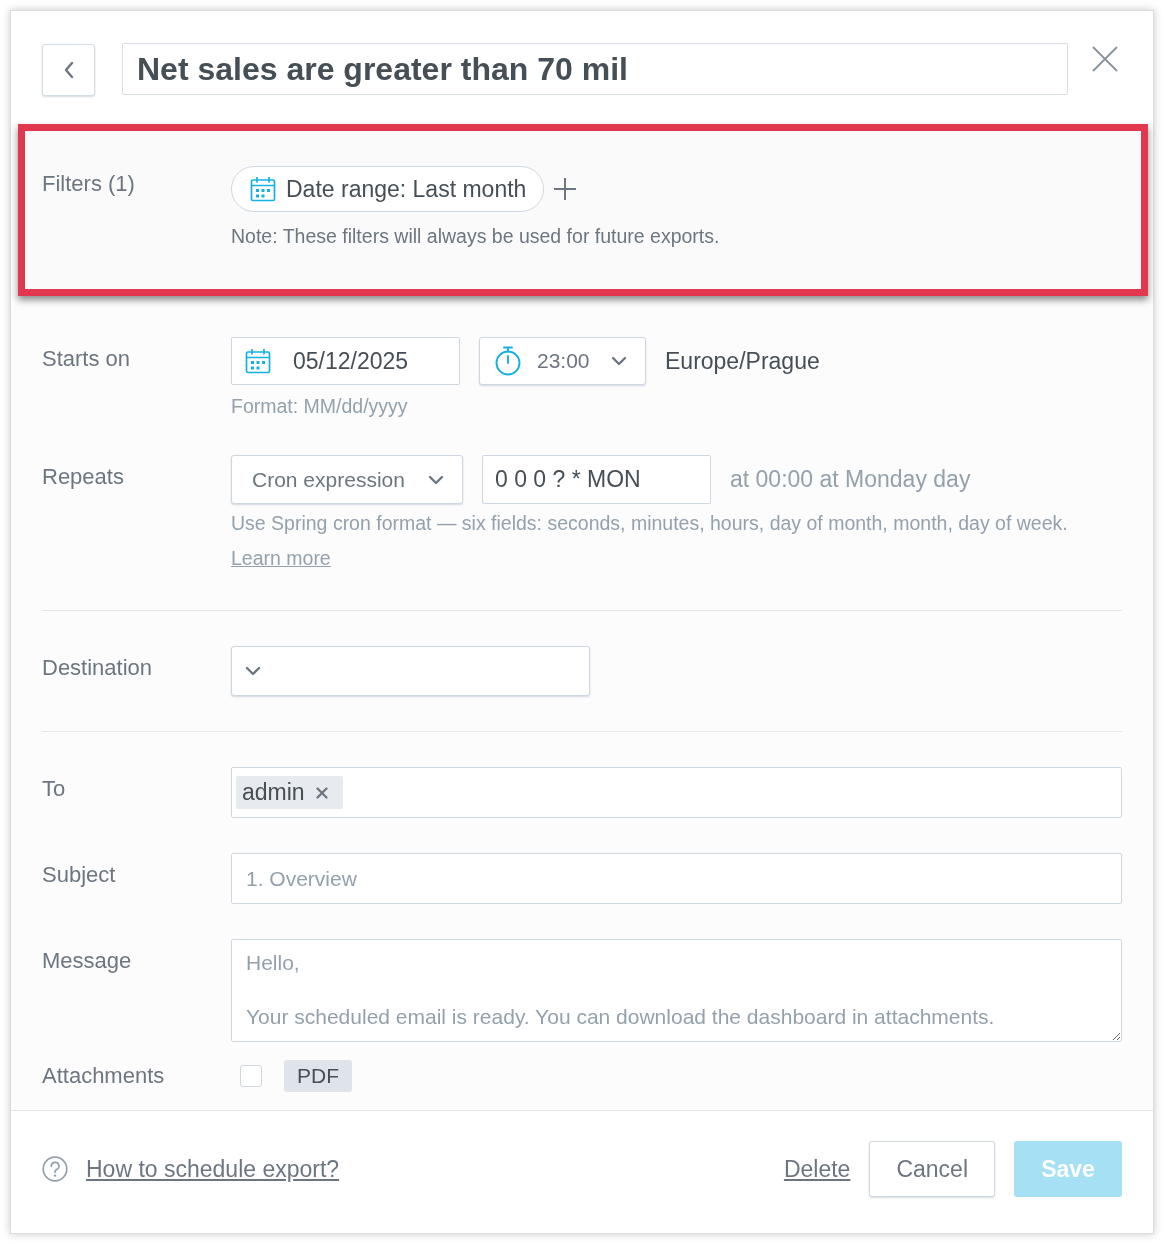  What do you see at coordinates (388, 189) in the screenshot?
I see `filter-chip: Date range: Last month` at bounding box center [388, 189].